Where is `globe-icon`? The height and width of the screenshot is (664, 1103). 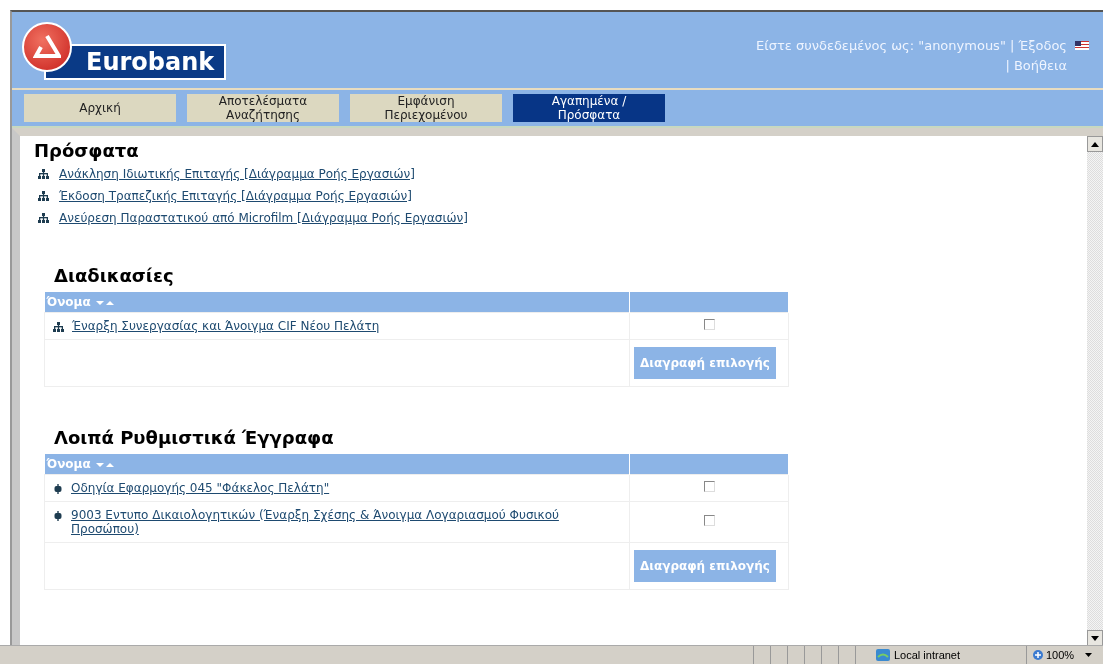 globe-icon is located at coordinates (883, 655).